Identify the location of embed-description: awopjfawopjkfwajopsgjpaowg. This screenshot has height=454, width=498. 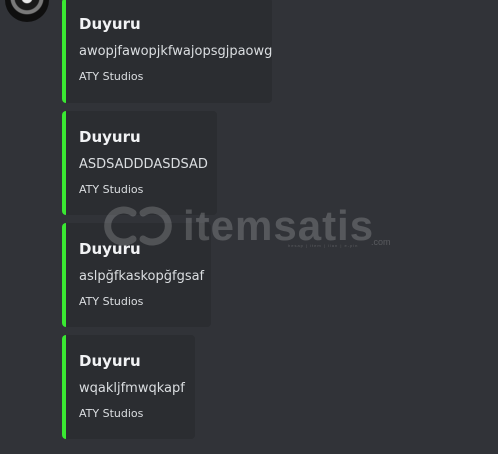
(176, 51).